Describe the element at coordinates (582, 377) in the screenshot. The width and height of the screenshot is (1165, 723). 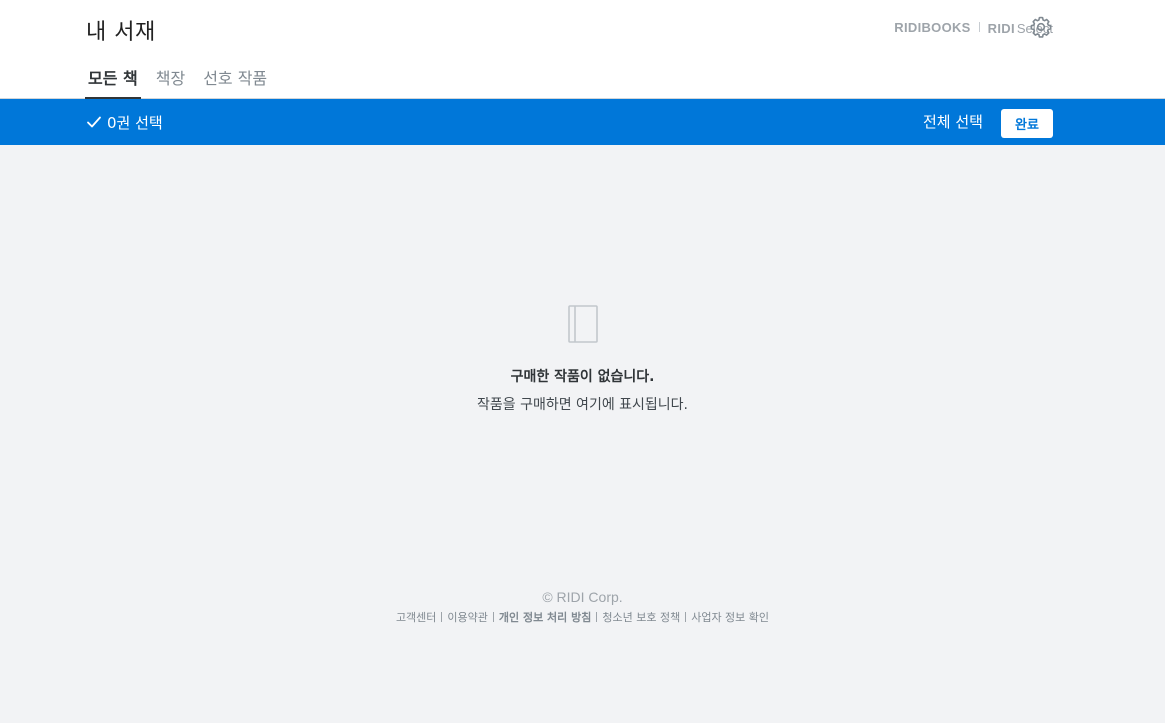
I see `empty-state-title: 구매한 작품이 없습니다.` at that location.